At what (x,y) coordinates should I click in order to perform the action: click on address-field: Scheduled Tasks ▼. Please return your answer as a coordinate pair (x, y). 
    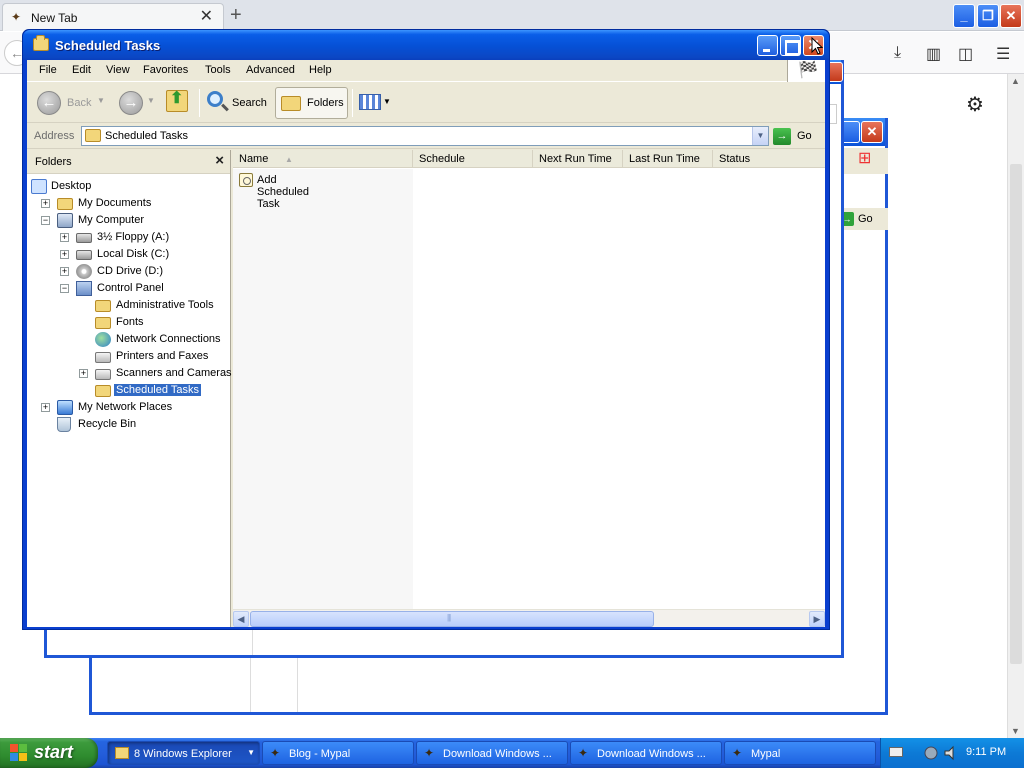
    Looking at the image, I should click on (425, 136).